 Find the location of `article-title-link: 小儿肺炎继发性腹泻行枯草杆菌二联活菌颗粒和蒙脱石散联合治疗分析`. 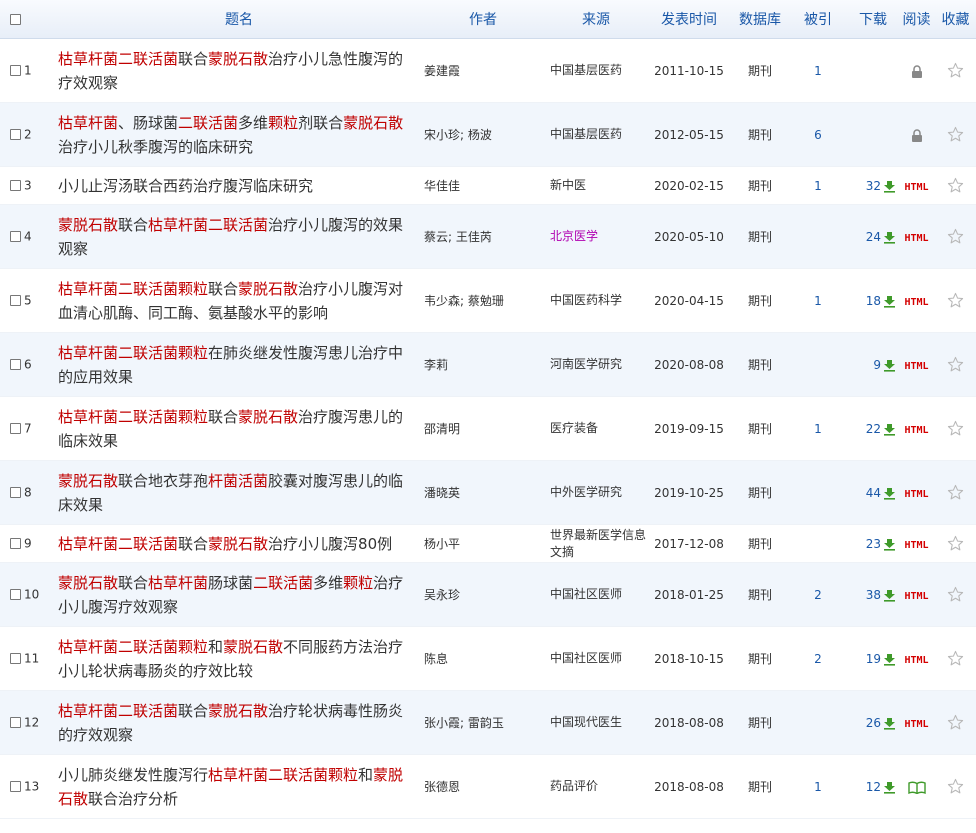

article-title-link: 小儿肺炎继发性腹泻行枯草杆菌二联活菌颗粒和蒙脱石散联合治疗分析 is located at coordinates (230, 787).